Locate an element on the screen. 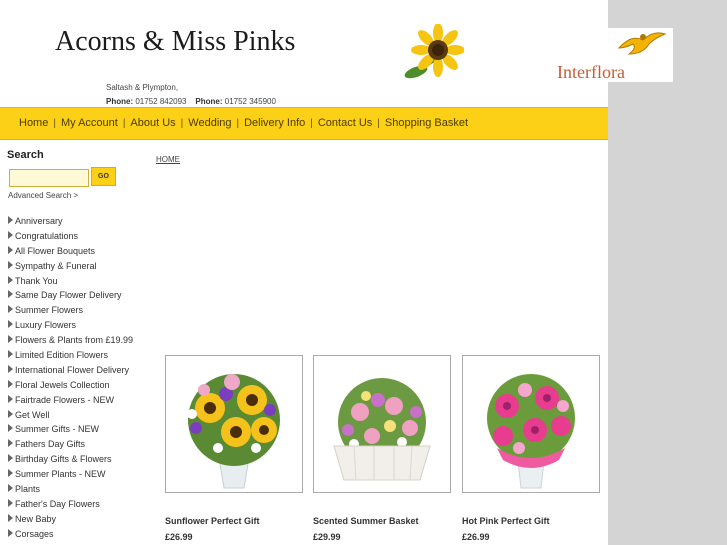  category-label: International Flower Delivery is located at coordinates (72, 369).